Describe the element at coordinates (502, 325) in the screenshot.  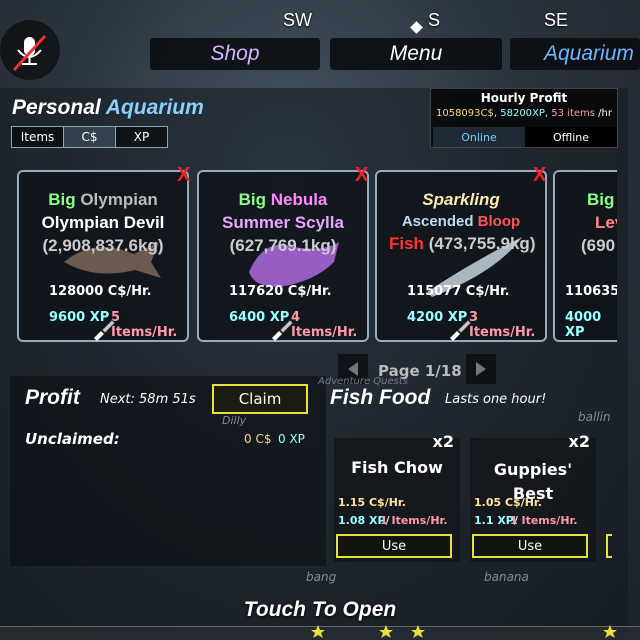
I see `fish-card-items: 3 Items/Hr.` at that location.